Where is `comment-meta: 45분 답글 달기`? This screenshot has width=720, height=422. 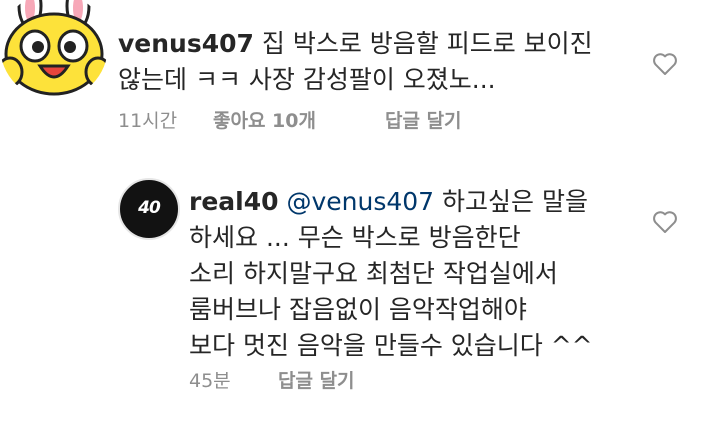 comment-meta: 45분 답글 달기 is located at coordinates (272, 379).